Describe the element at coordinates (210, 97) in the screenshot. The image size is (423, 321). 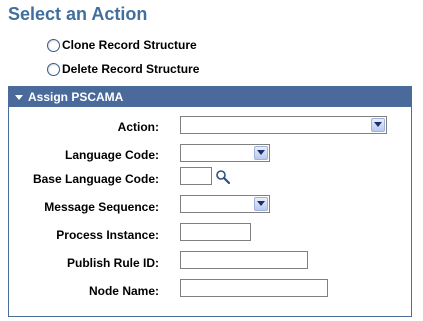
I see `panel-header: Assign PSCAMA` at that location.